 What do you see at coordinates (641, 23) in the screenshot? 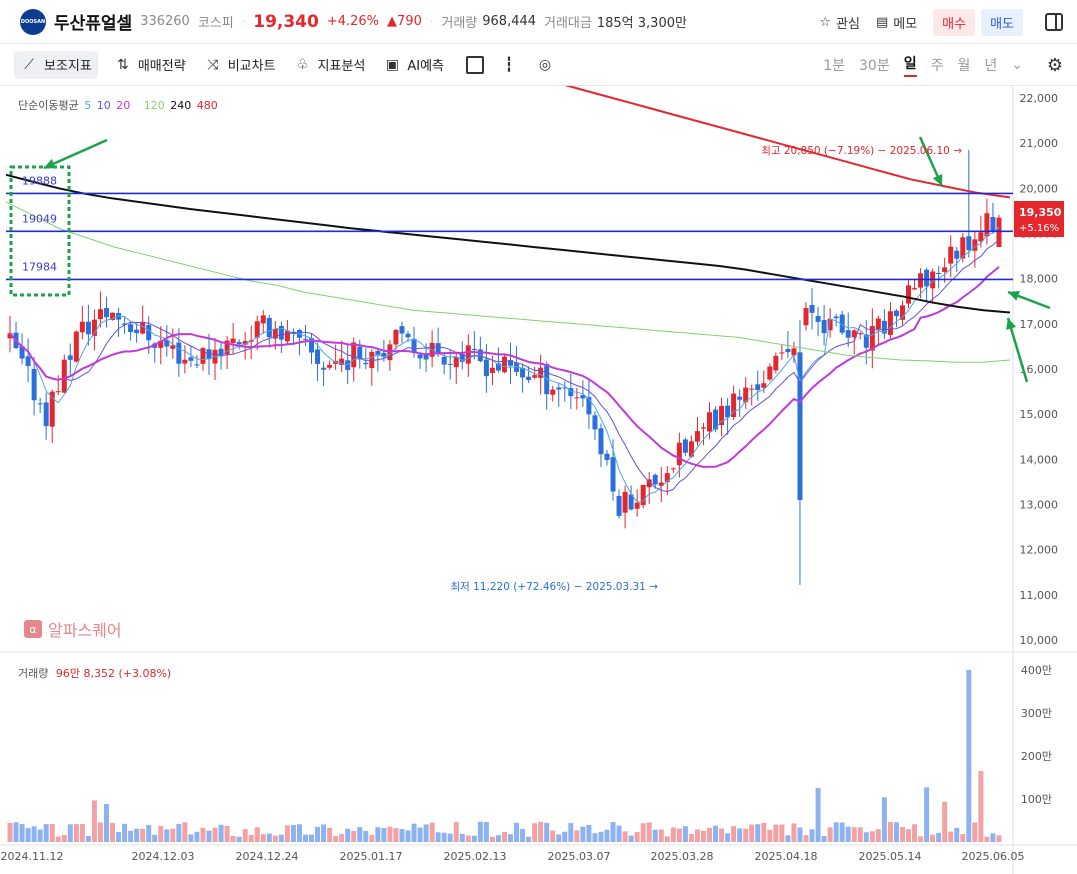
I see `amount-value: 185억 3,300만` at bounding box center [641, 23].